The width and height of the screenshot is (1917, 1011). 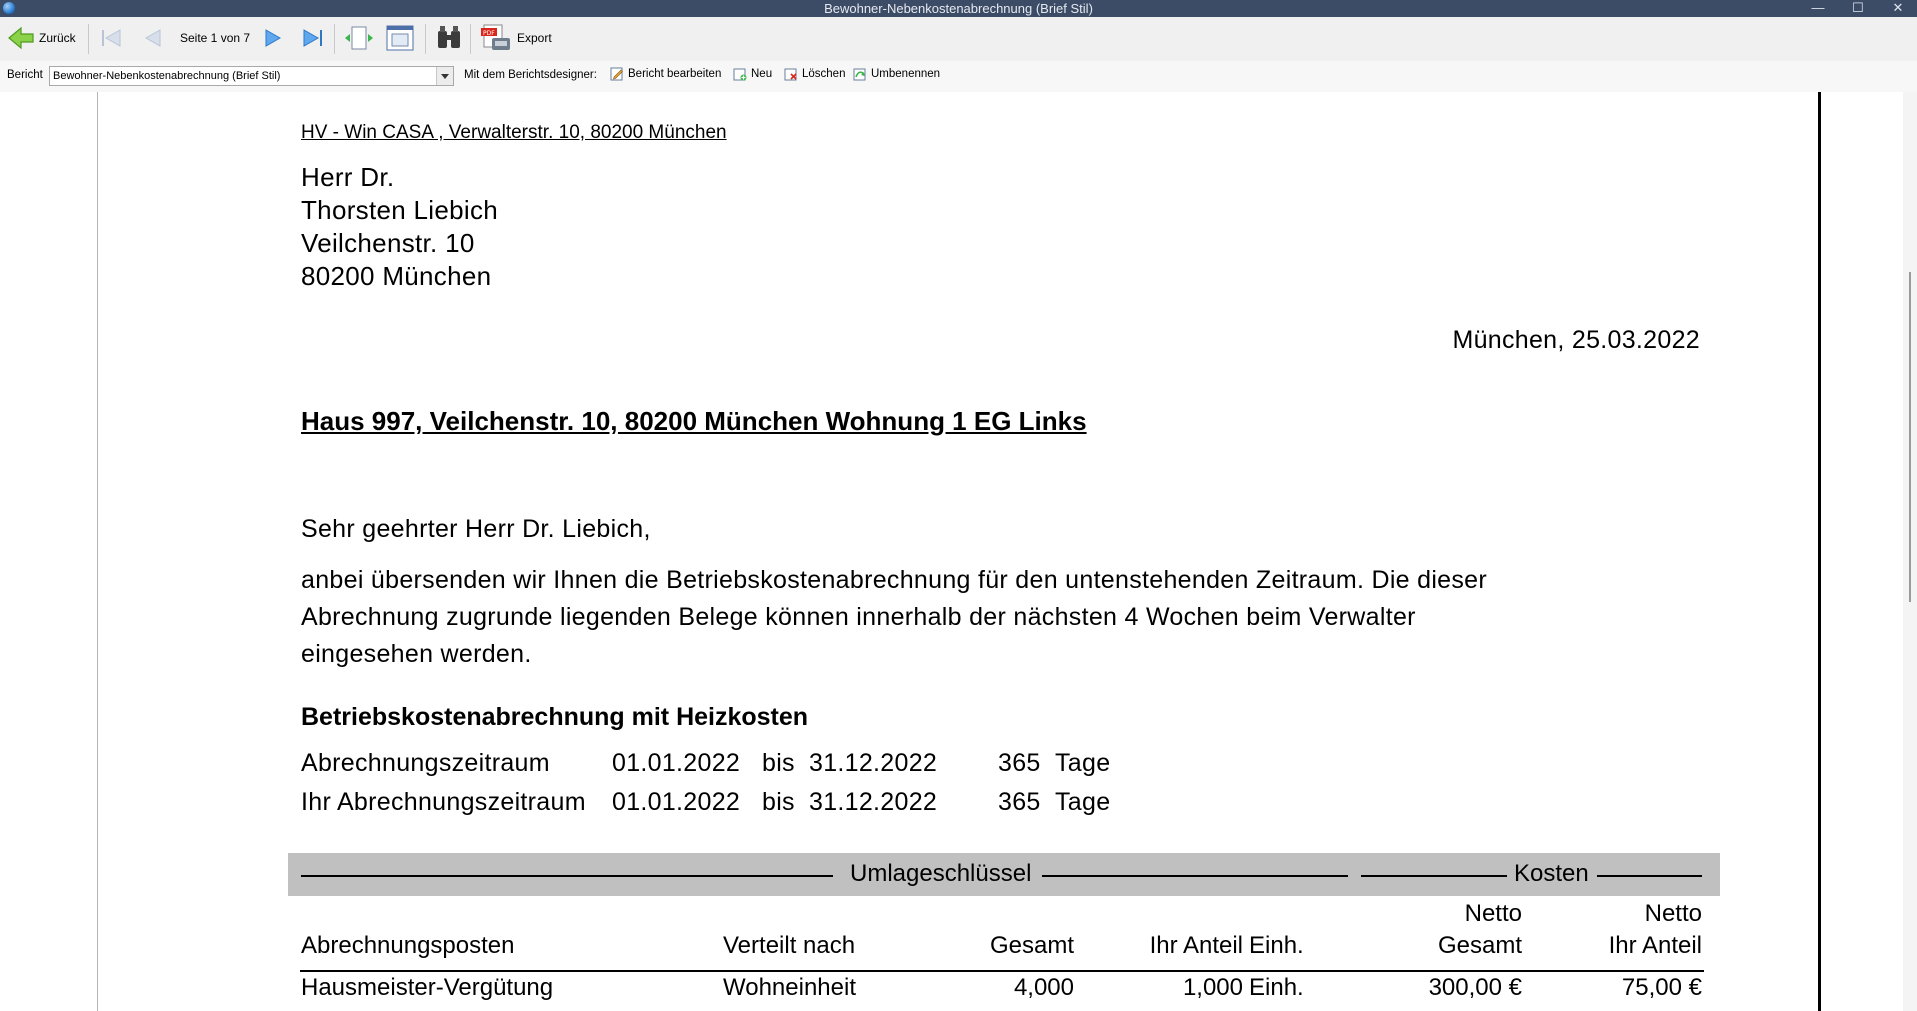 I want to click on group-header-key: Umlageschlüssel, so click(x=941, y=873).